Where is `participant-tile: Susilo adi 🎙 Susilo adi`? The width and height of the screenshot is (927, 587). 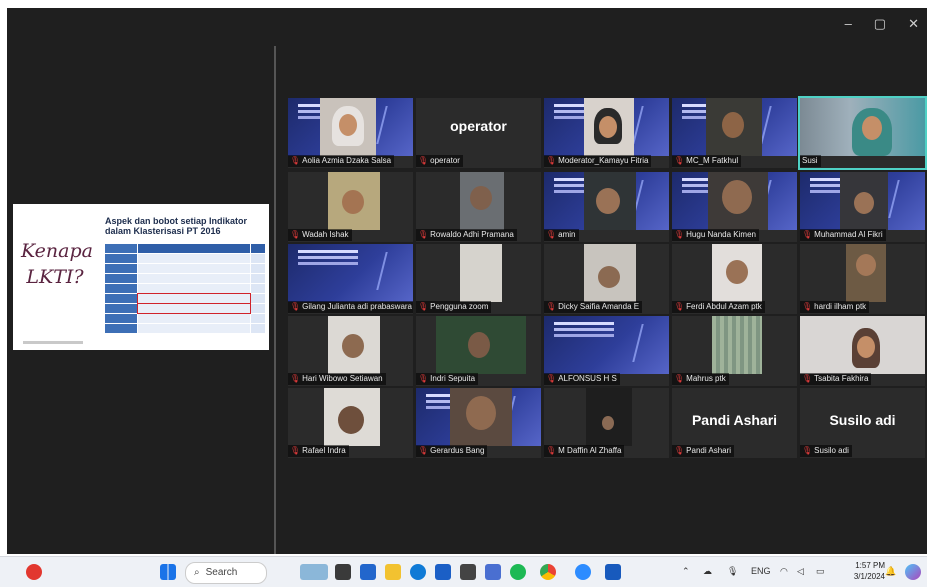 participant-tile: Susilo adi 🎙 Susilo adi is located at coordinates (862, 423).